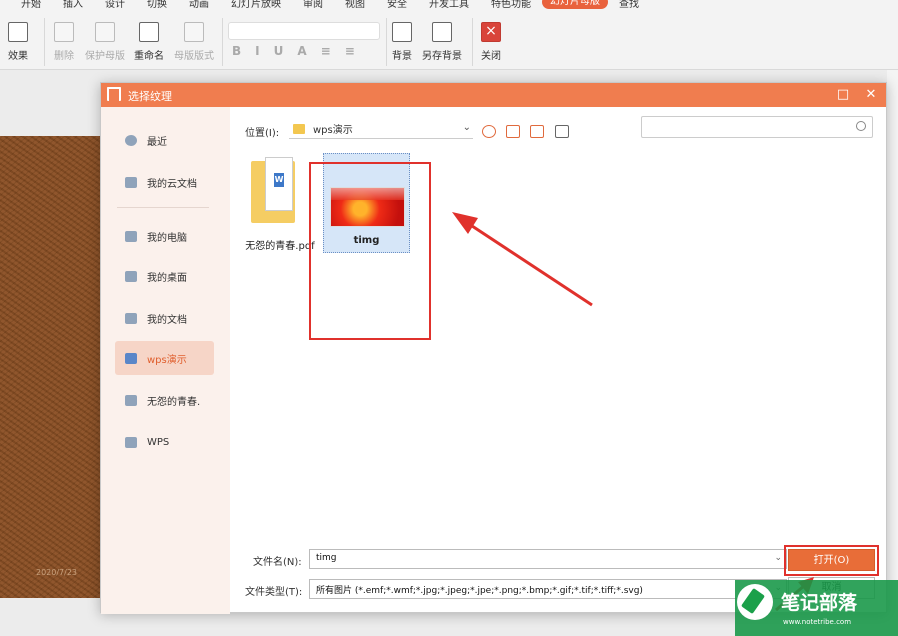 This screenshot has width=898, height=636. I want to click on file-name: 无怨的青春.pdf, so click(280, 246).